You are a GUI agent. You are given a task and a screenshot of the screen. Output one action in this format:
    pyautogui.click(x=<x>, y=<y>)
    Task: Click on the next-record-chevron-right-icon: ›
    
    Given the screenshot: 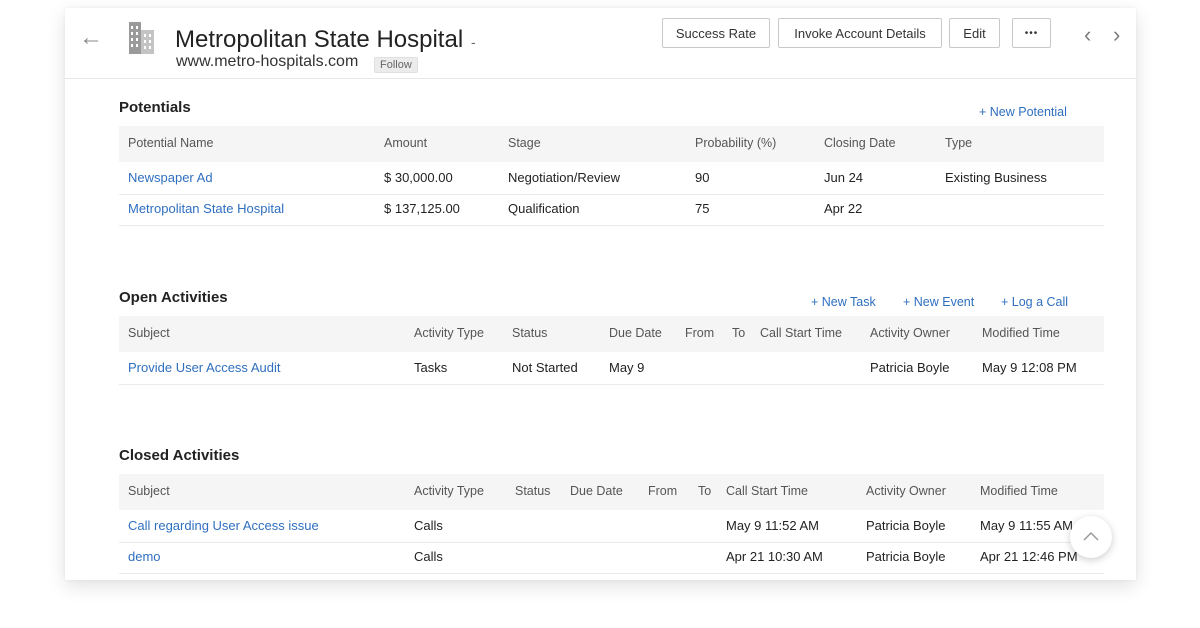 What is the action you would take?
    pyautogui.click(x=1116, y=35)
    